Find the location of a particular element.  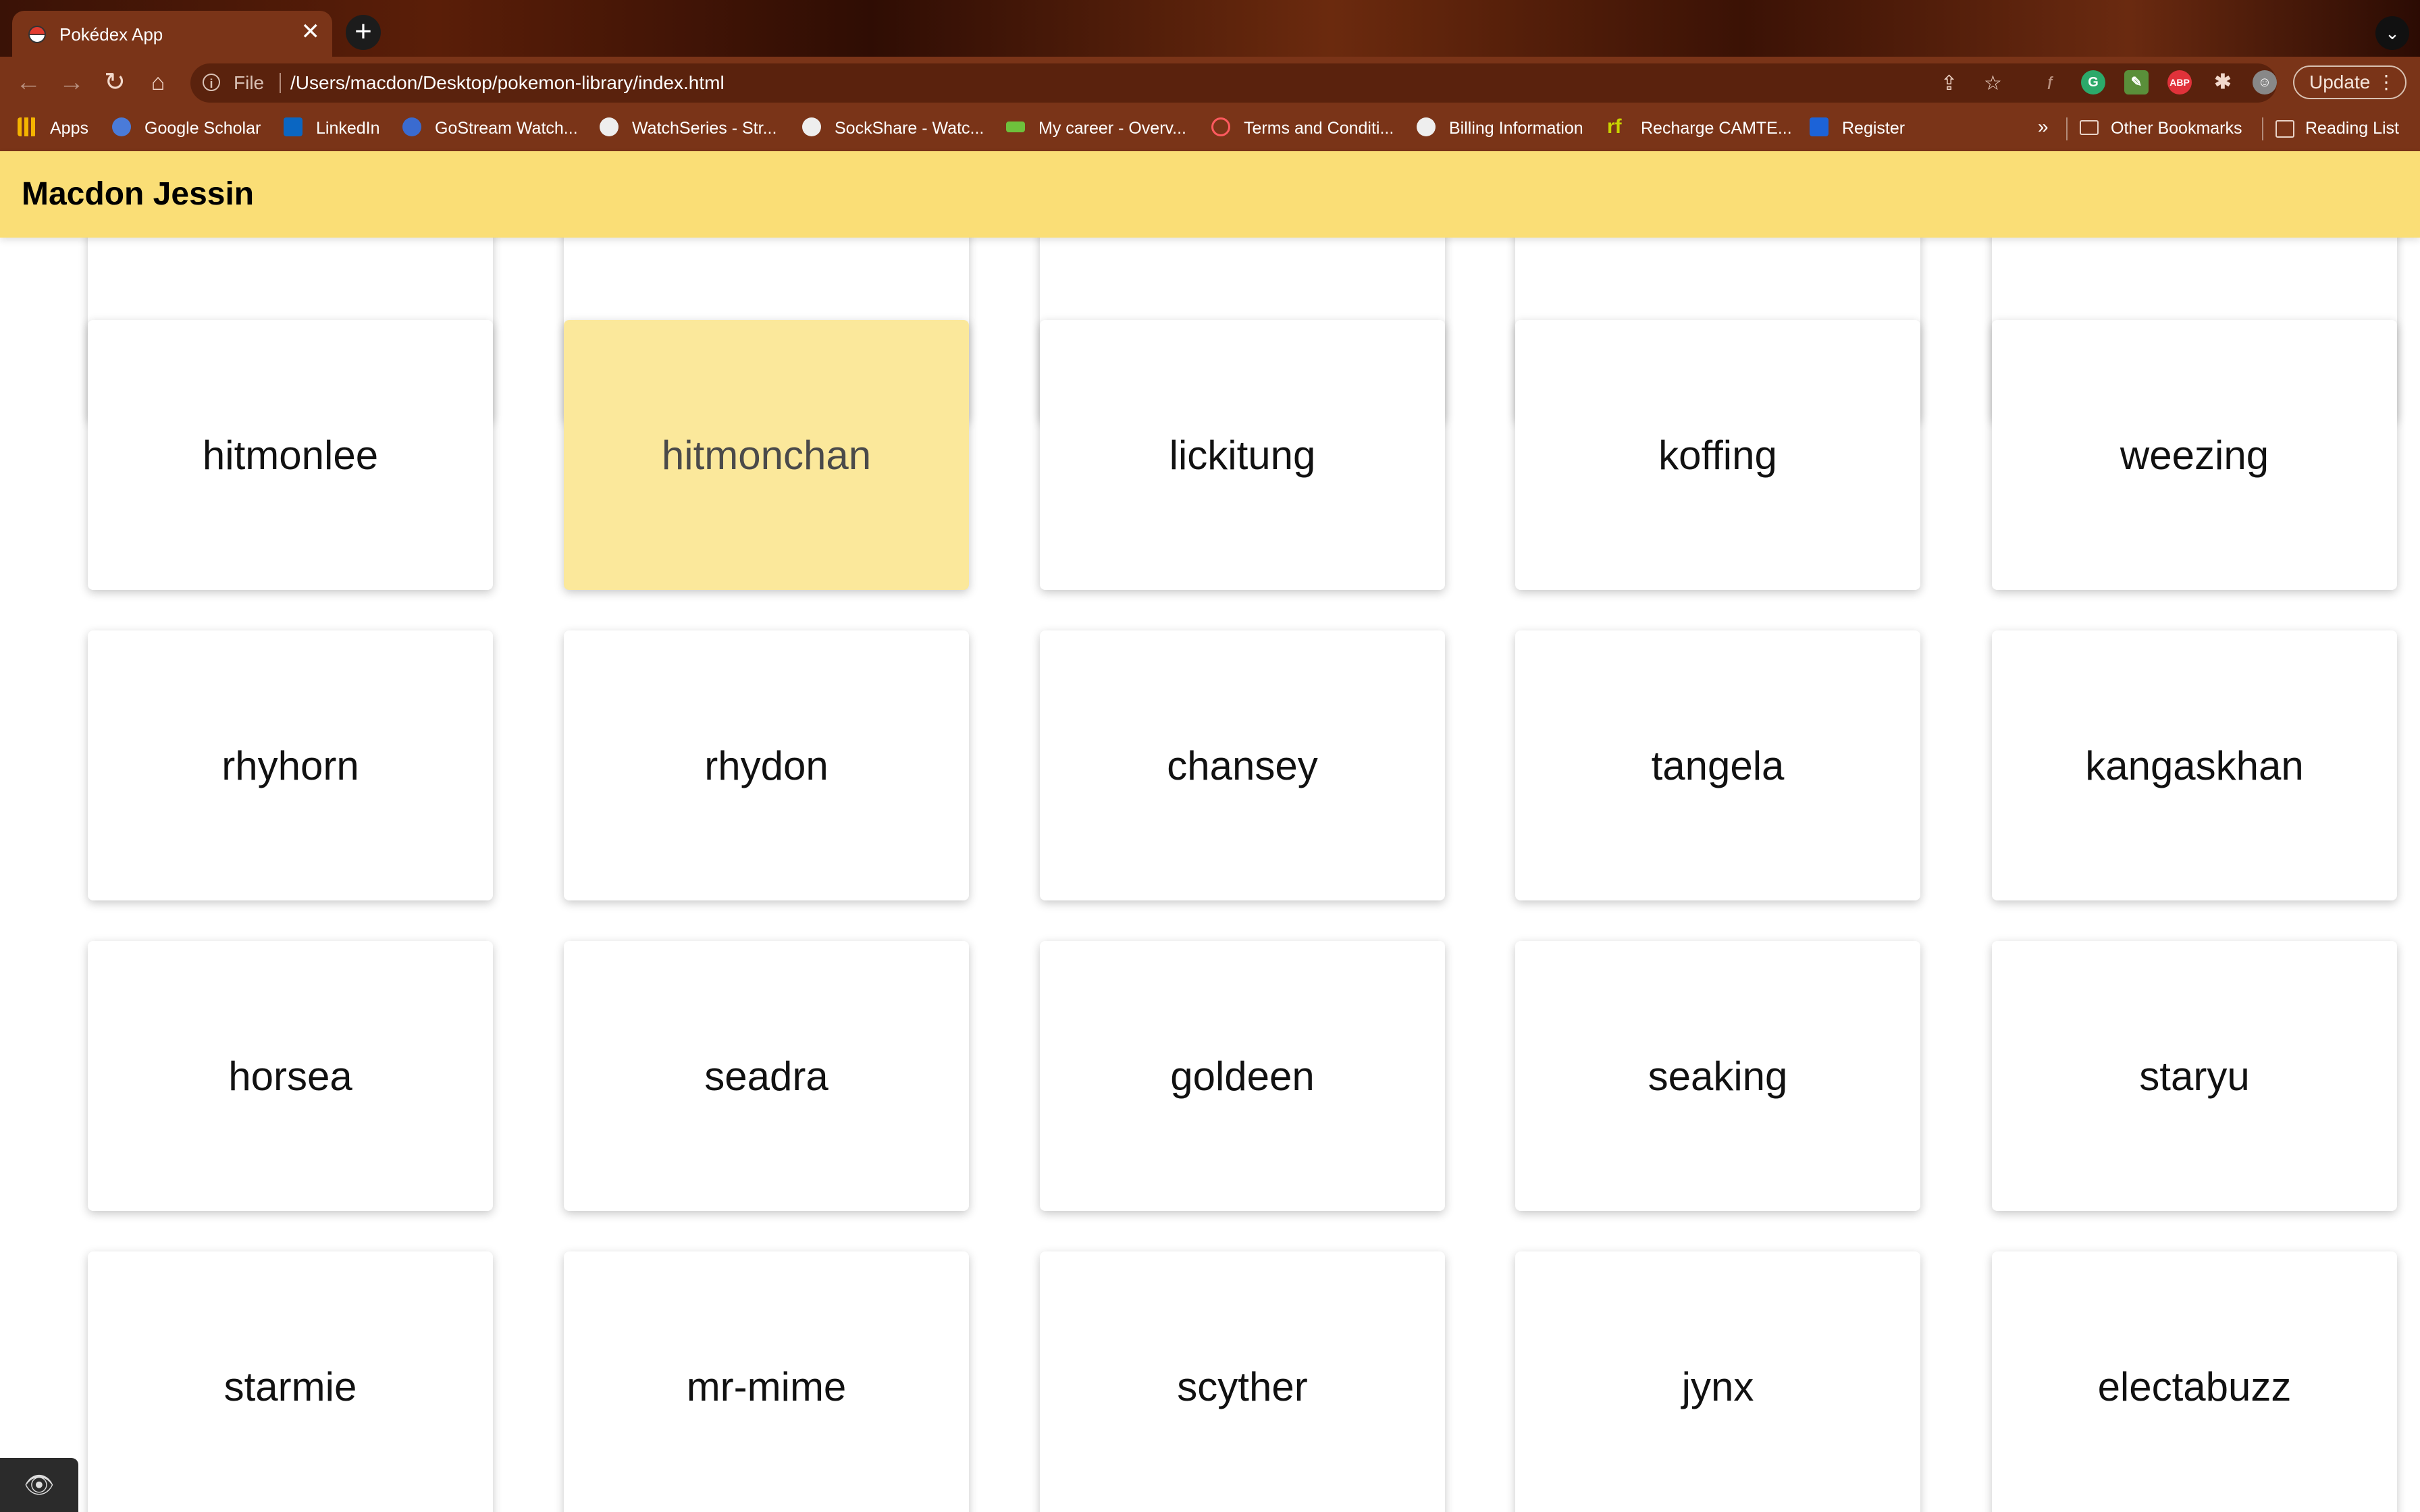

browser-tab-strip: Pokédex App ✕ + ⌄ is located at coordinates (1210, 28).